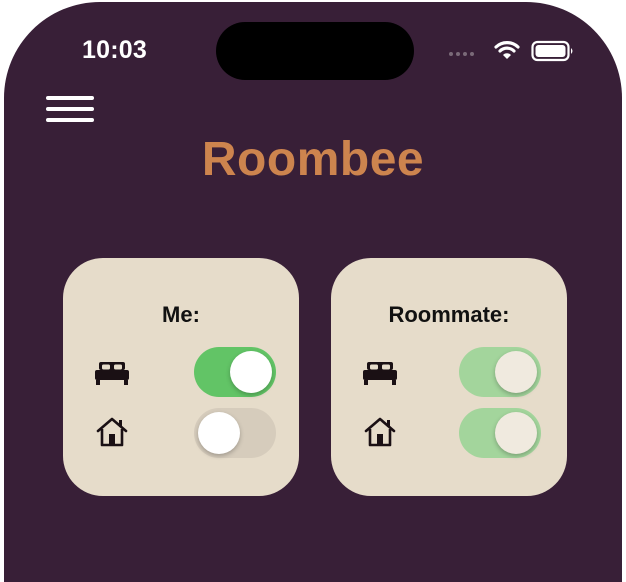 The image size is (626, 582). I want to click on battery-icon, so click(552, 51).